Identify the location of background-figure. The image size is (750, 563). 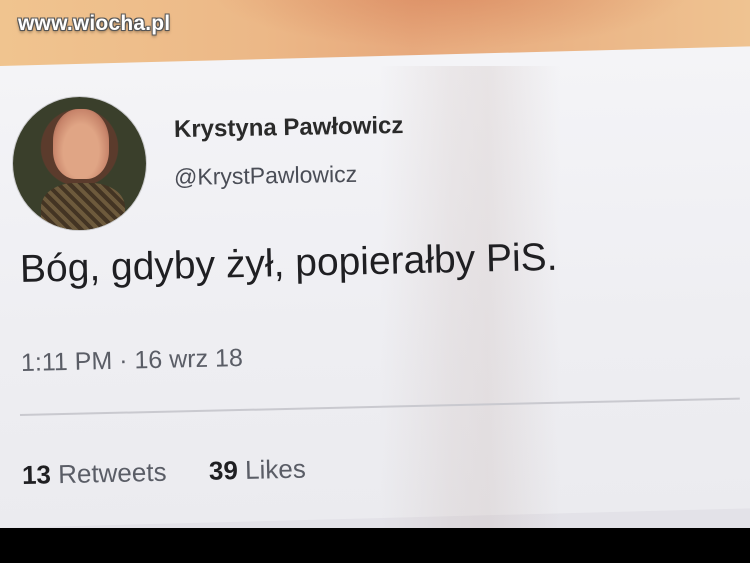
(450, 25).